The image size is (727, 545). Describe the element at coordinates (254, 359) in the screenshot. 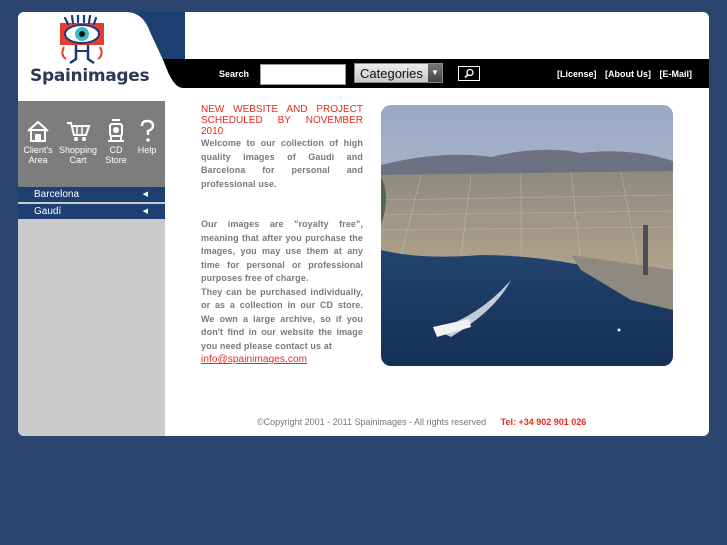

I see `contact-email-link: info@spainimages.com` at that location.